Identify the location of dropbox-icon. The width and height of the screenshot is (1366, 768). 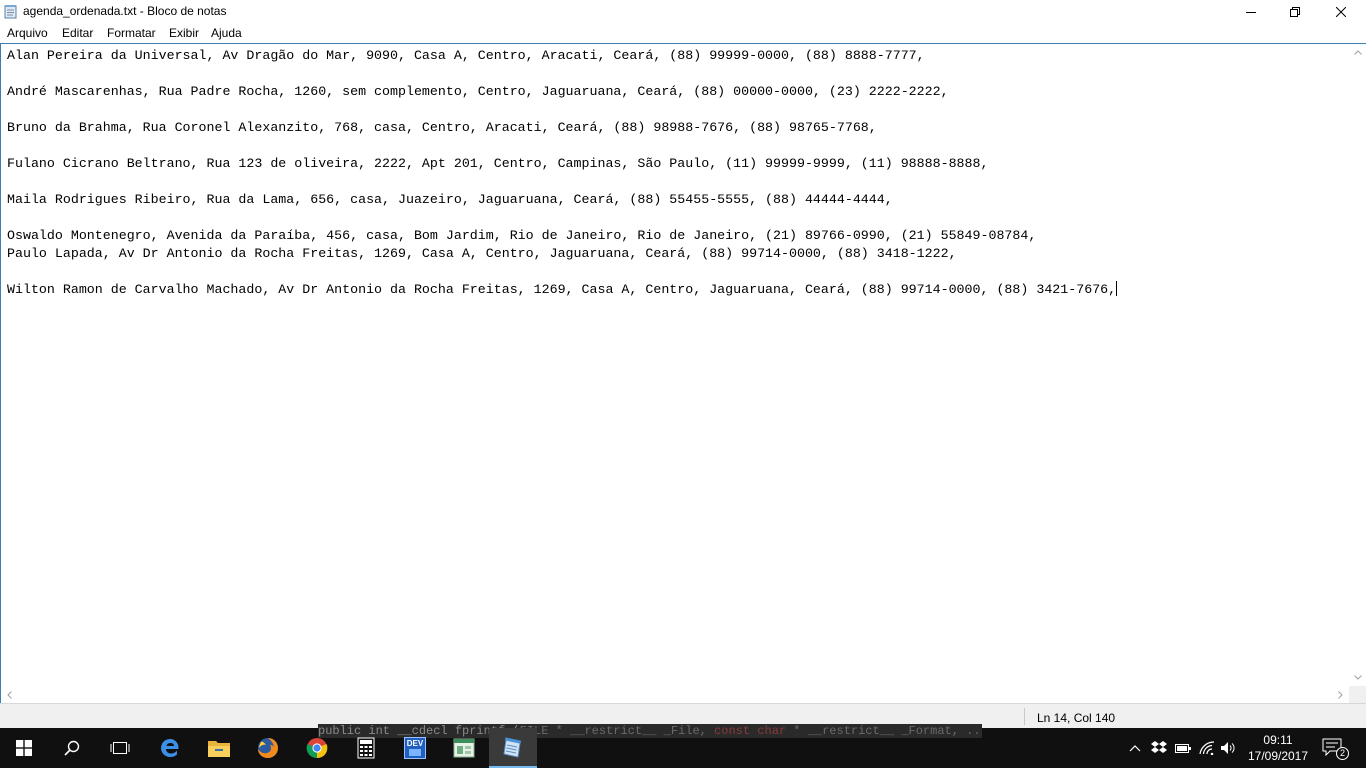
(1159, 747).